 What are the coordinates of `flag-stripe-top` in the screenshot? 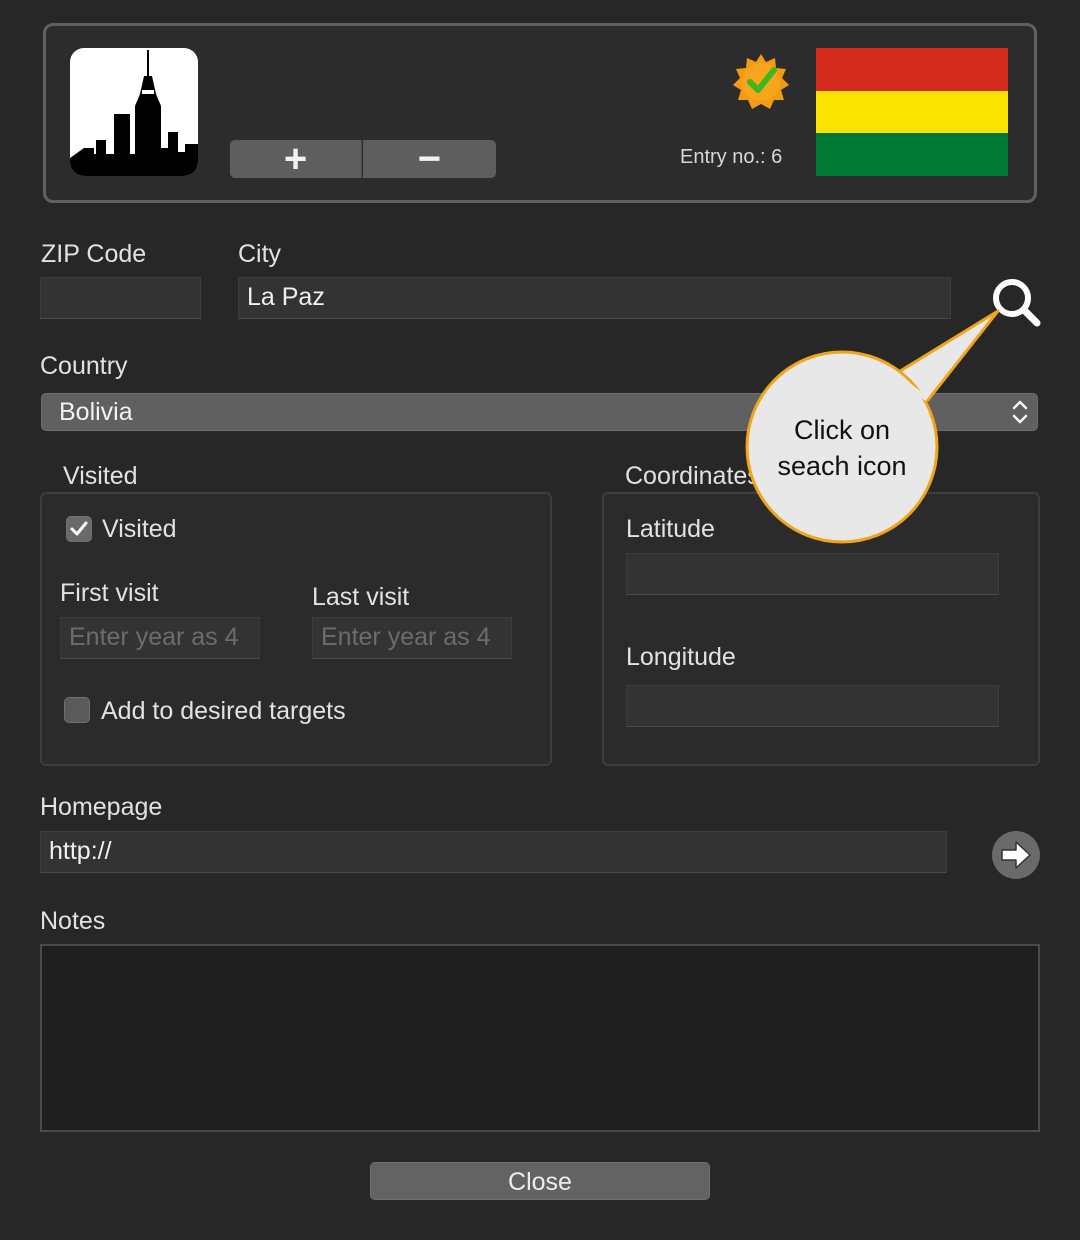 It's located at (912, 69).